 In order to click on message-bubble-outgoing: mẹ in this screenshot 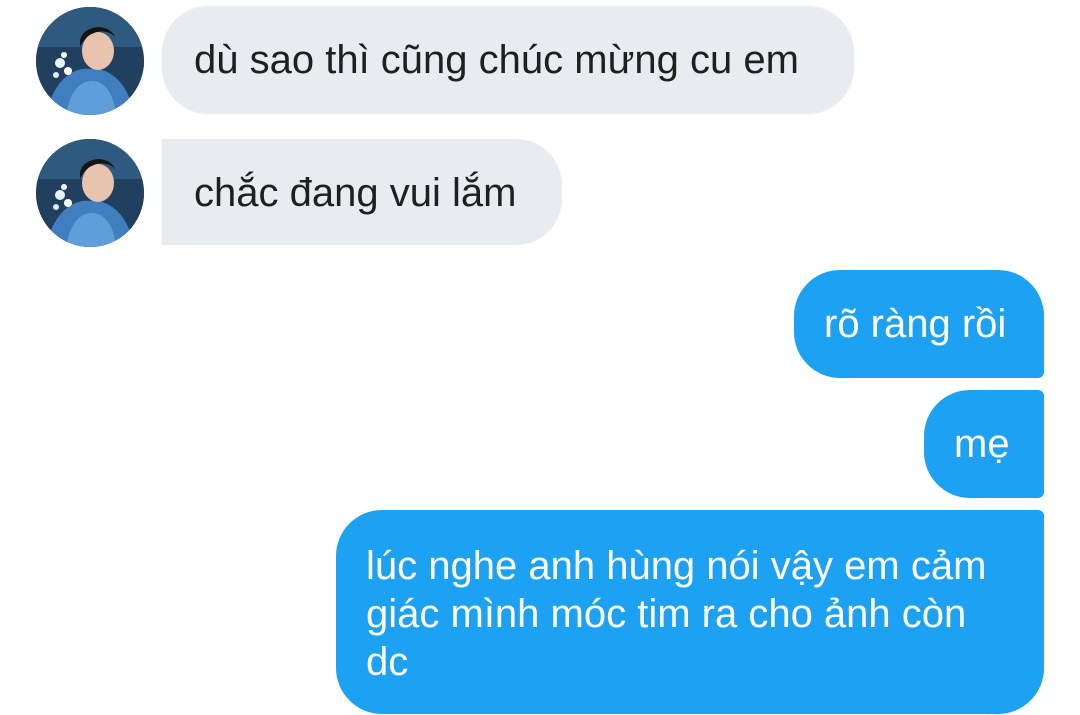, I will do `click(984, 444)`.